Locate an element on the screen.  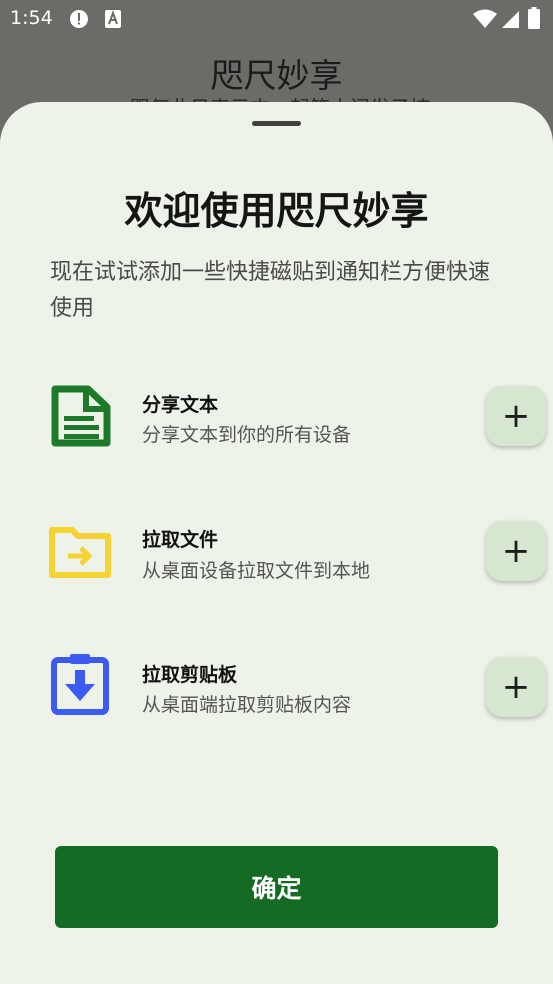
battery-icon is located at coordinates (534, 20).